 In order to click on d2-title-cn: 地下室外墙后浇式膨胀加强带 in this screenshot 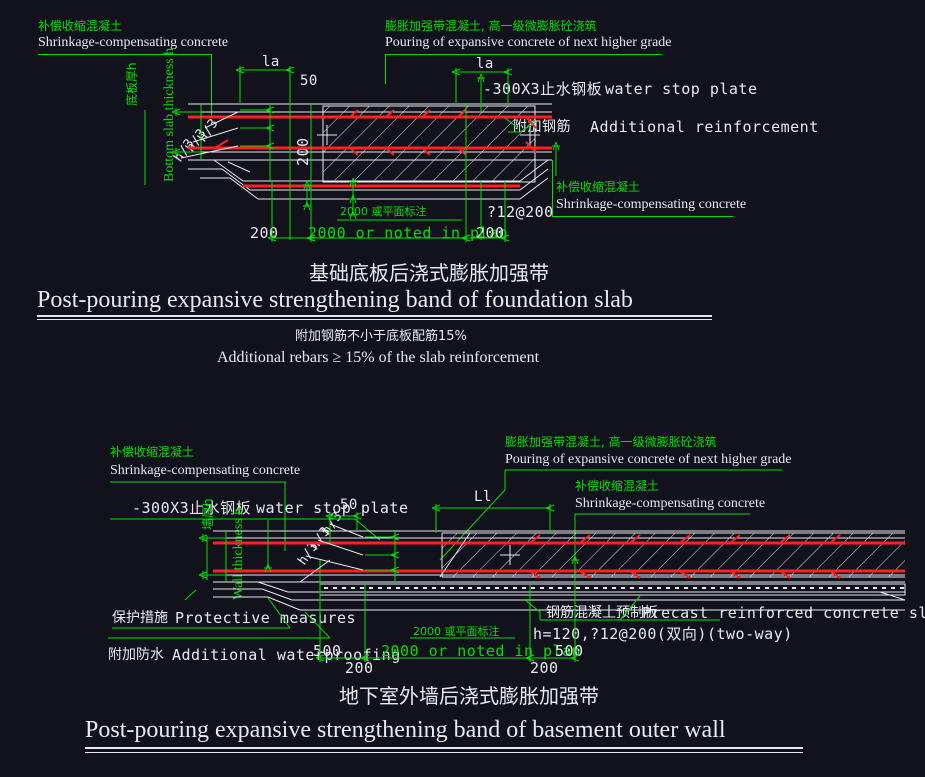, I will do `click(469, 696)`.